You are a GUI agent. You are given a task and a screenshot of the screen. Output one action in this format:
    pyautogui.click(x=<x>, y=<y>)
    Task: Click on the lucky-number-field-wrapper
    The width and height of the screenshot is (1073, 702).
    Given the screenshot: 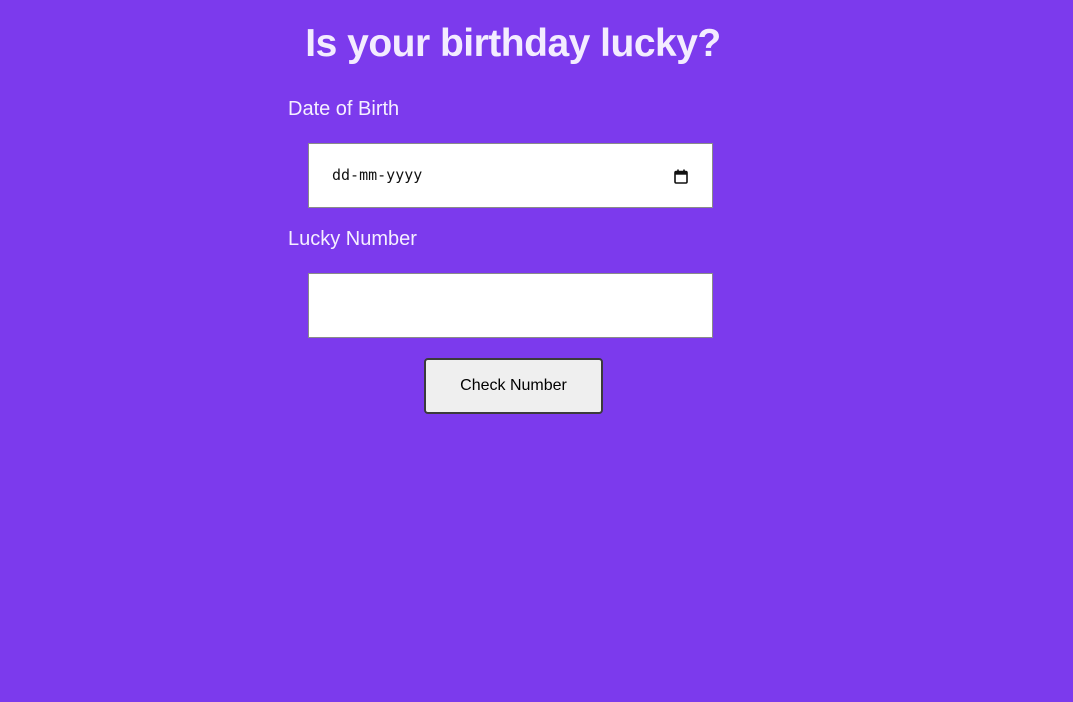 What is the action you would take?
    pyautogui.click(x=510, y=305)
    